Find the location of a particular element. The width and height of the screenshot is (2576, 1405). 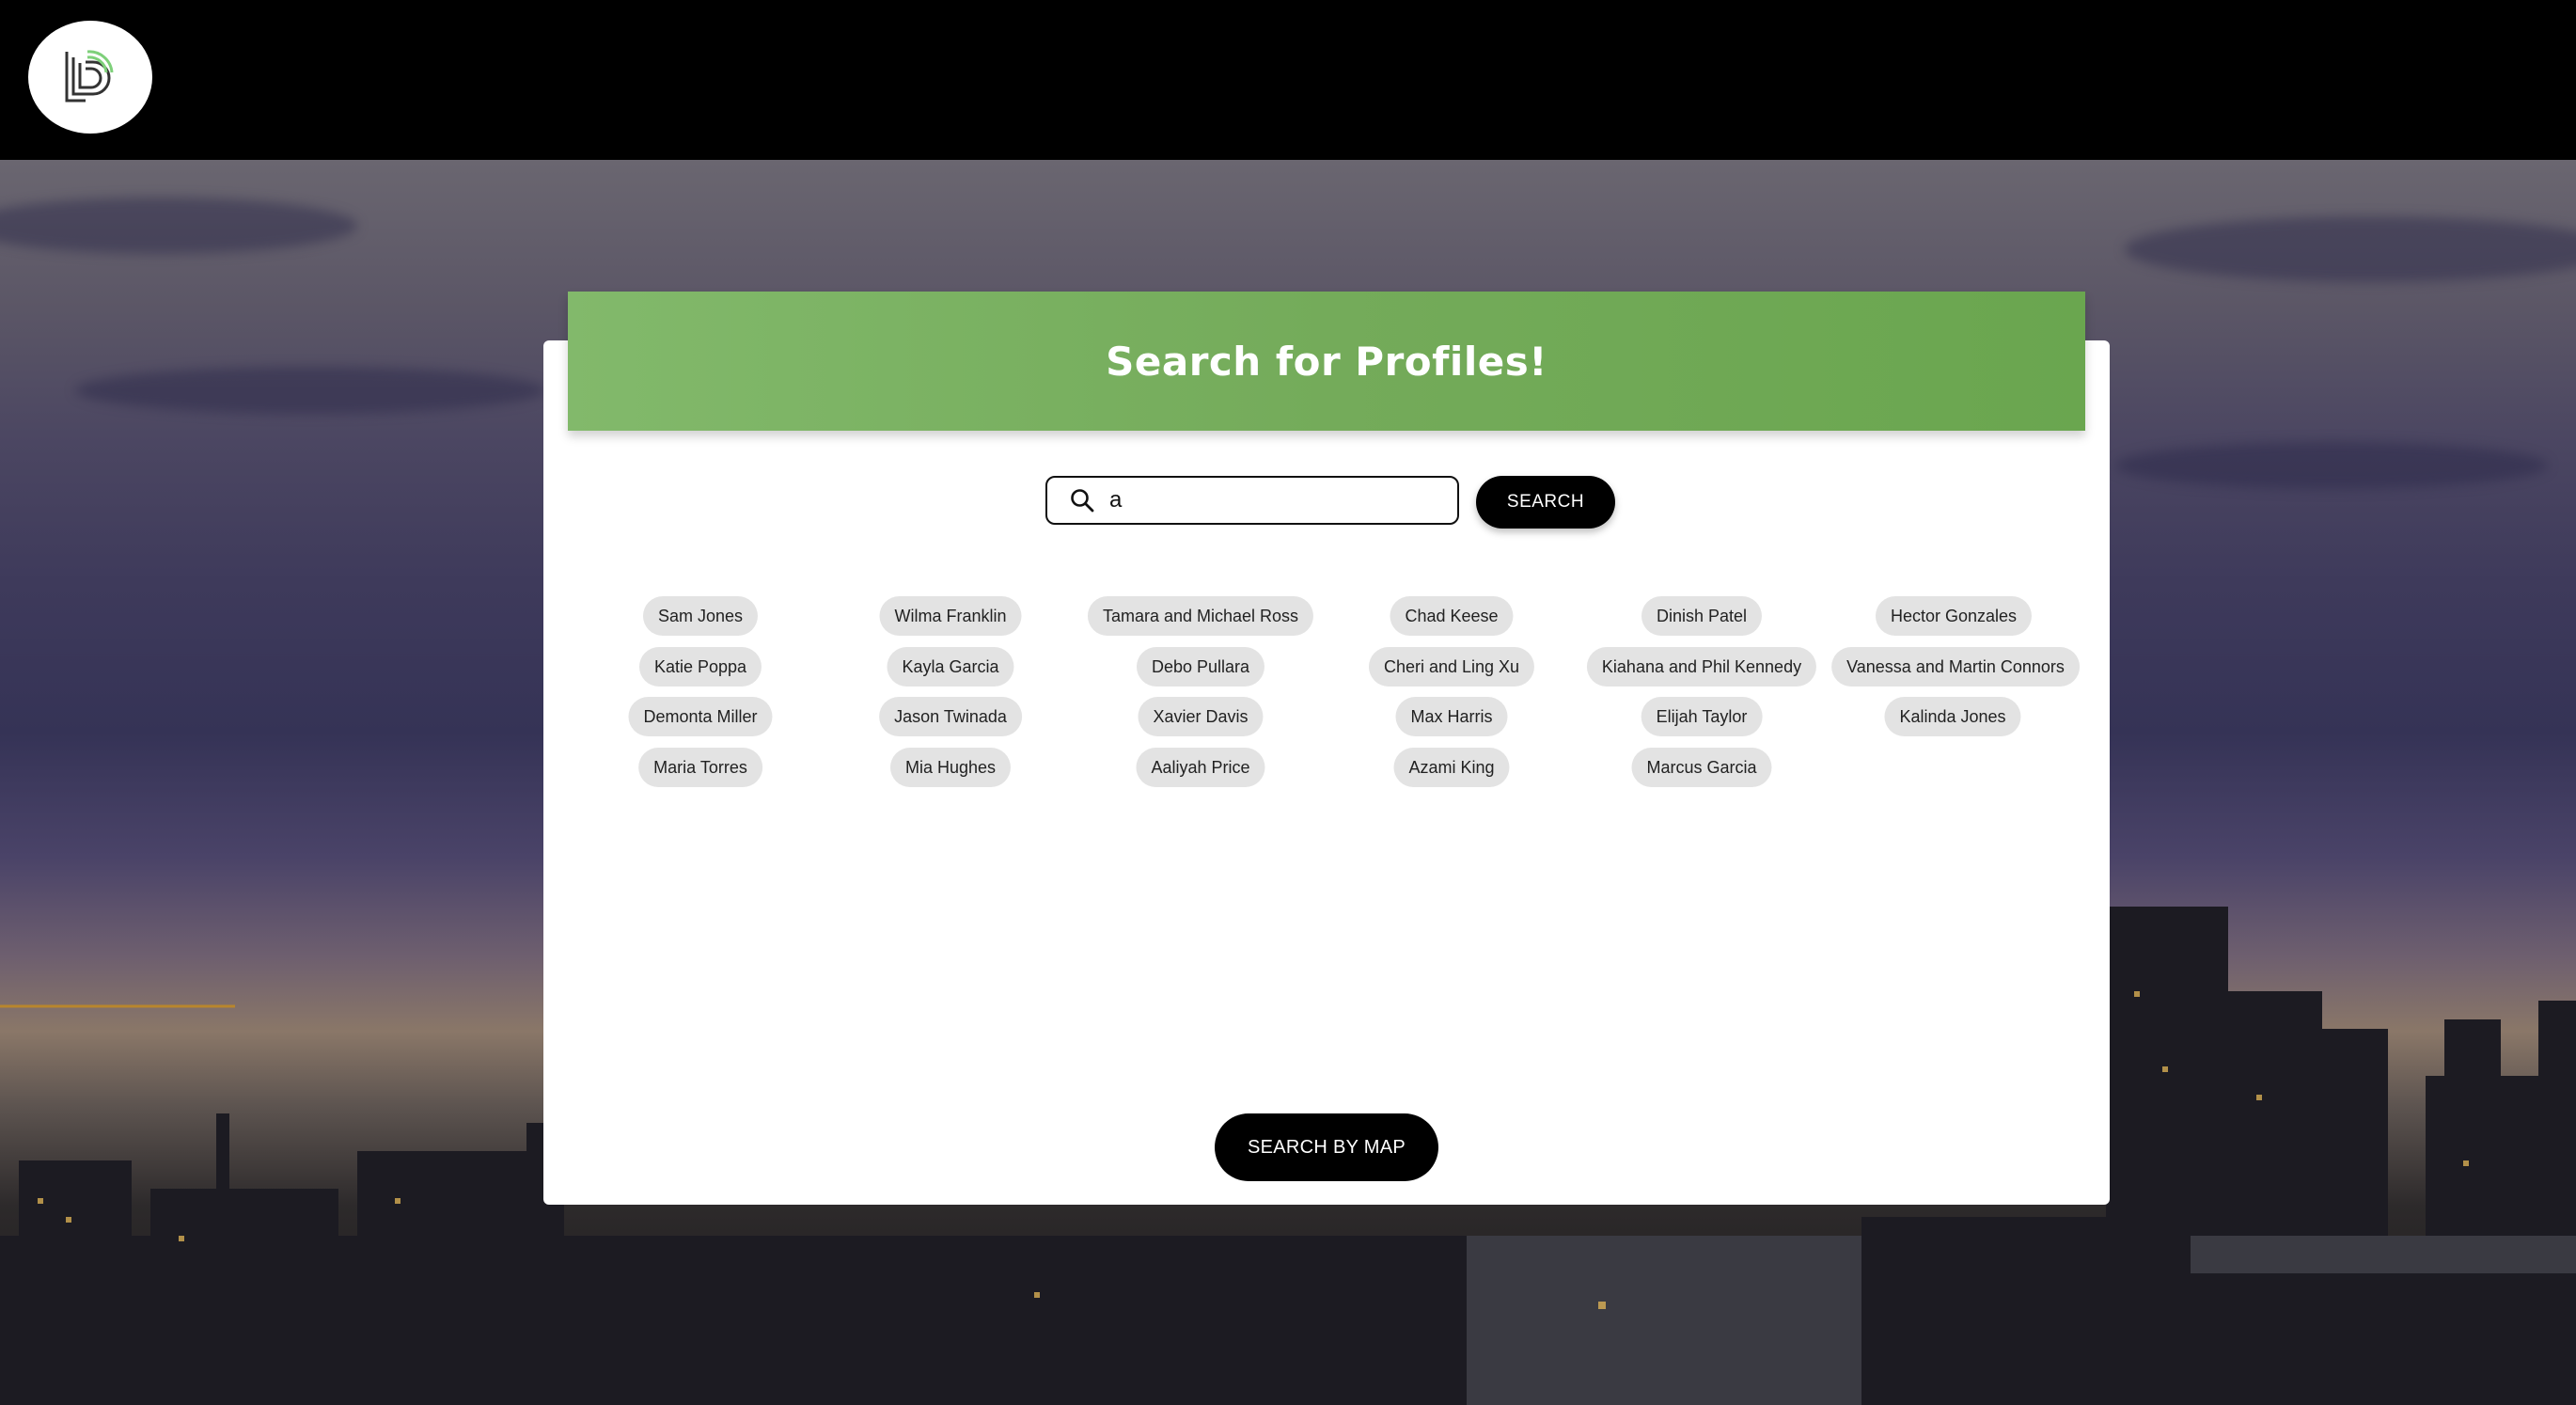

profile-chip: Vanessa and Martin Connors is located at coordinates (1955, 667).